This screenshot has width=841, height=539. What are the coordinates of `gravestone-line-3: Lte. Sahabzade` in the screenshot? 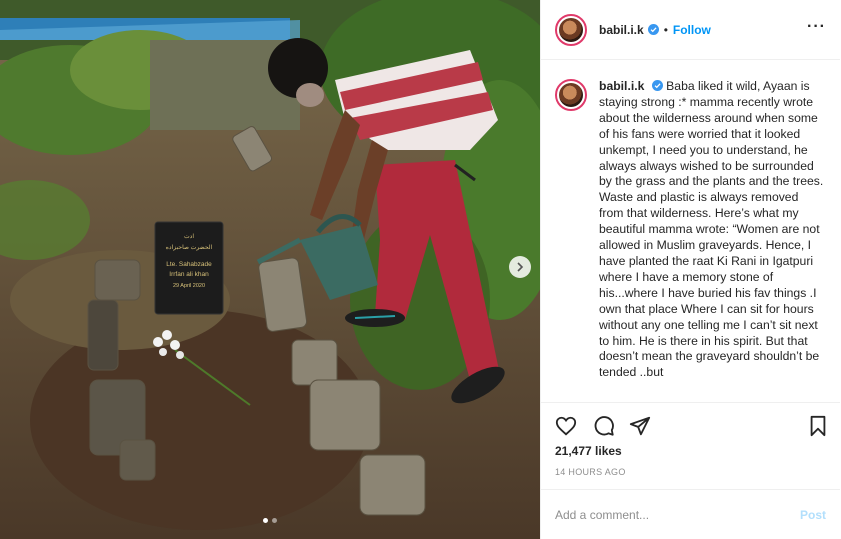 It's located at (189, 264).